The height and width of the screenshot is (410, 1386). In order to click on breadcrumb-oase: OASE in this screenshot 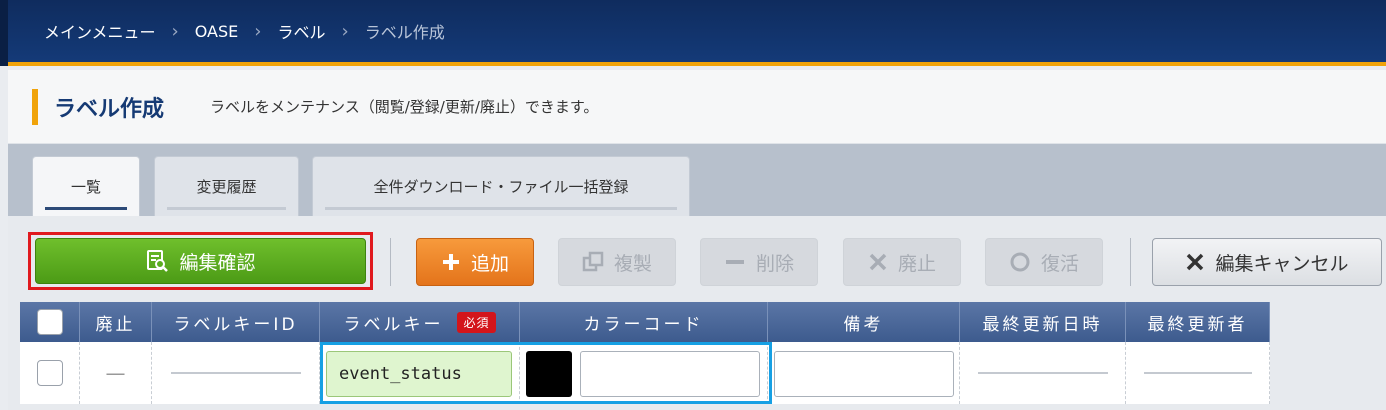, I will do `click(217, 31)`.